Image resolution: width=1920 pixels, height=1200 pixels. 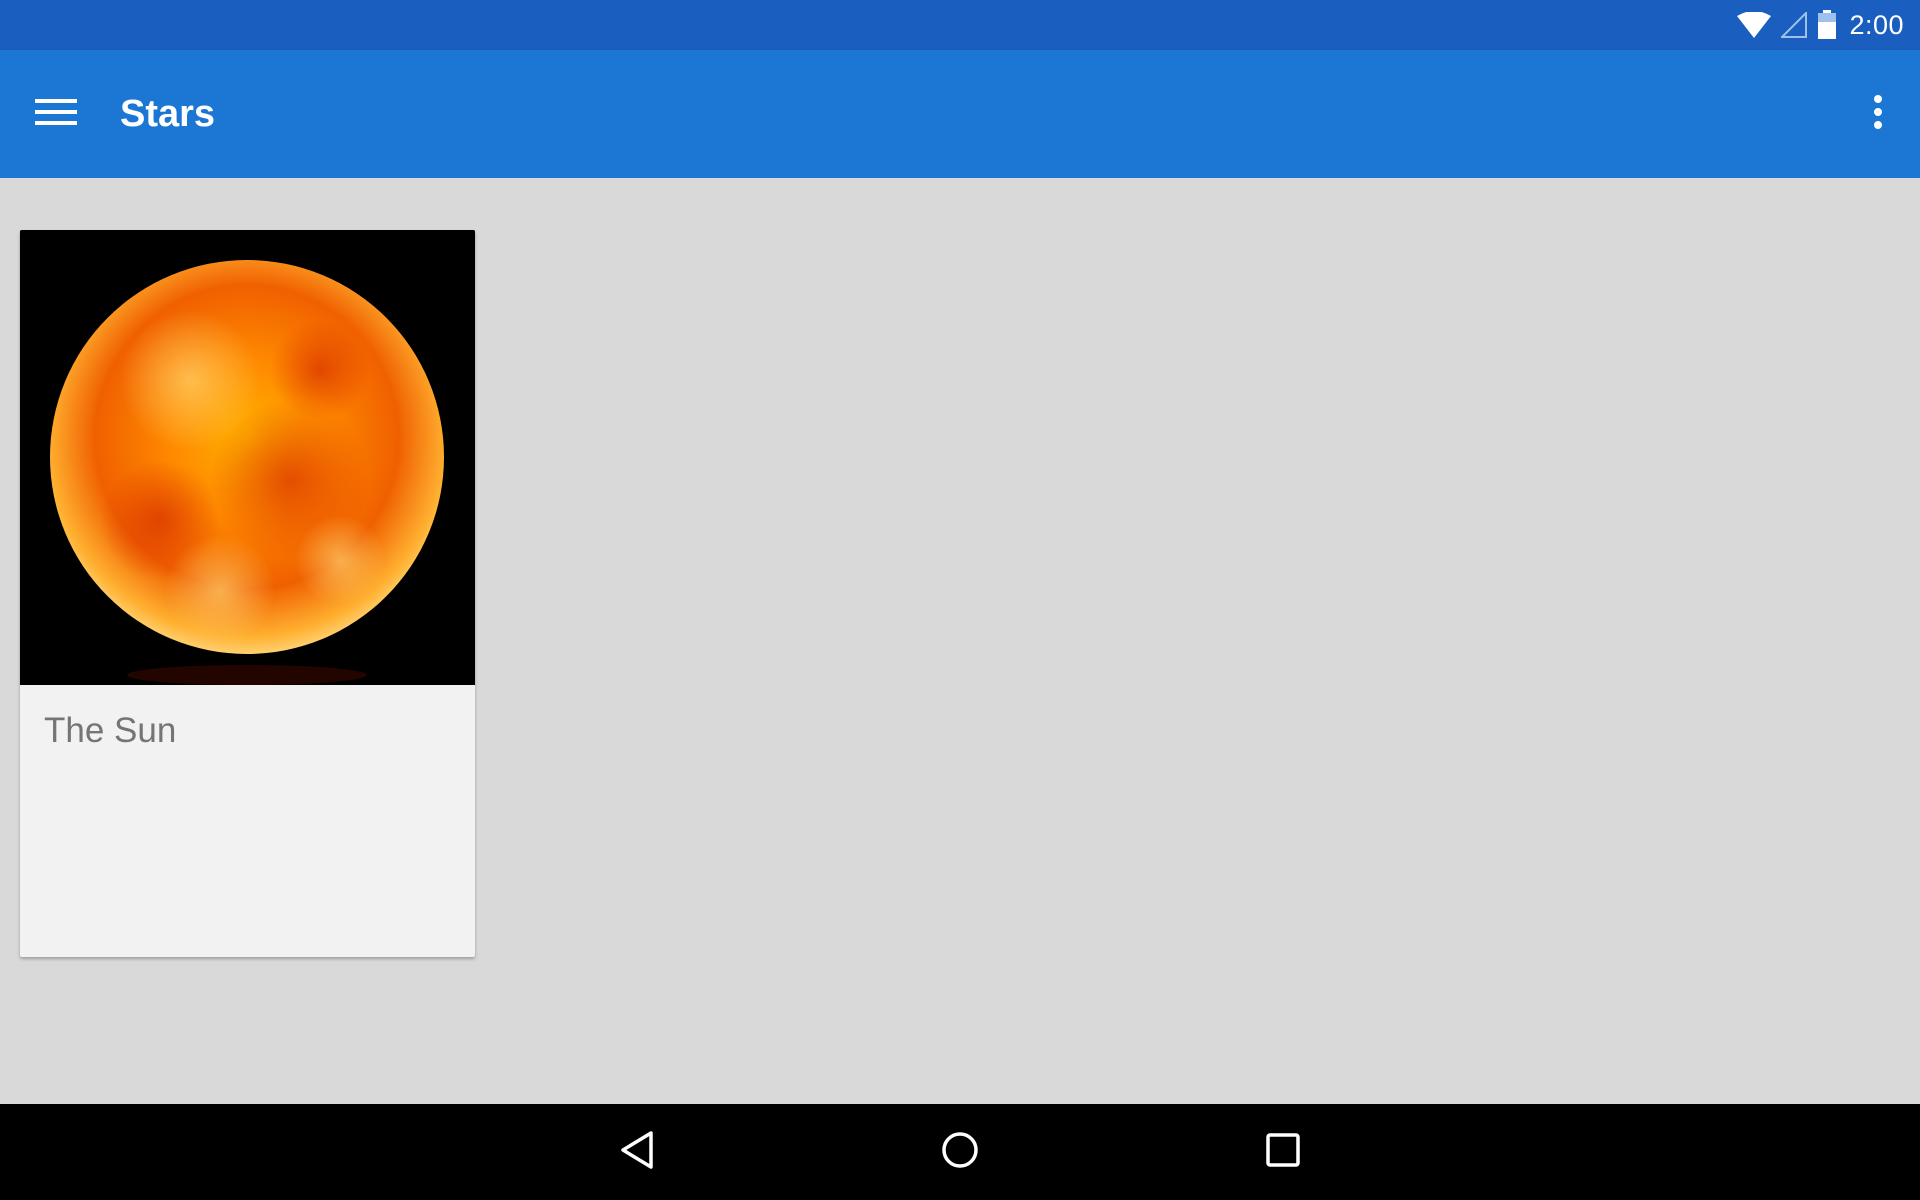 What do you see at coordinates (1794, 25) in the screenshot?
I see `cell-signal-icon` at bounding box center [1794, 25].